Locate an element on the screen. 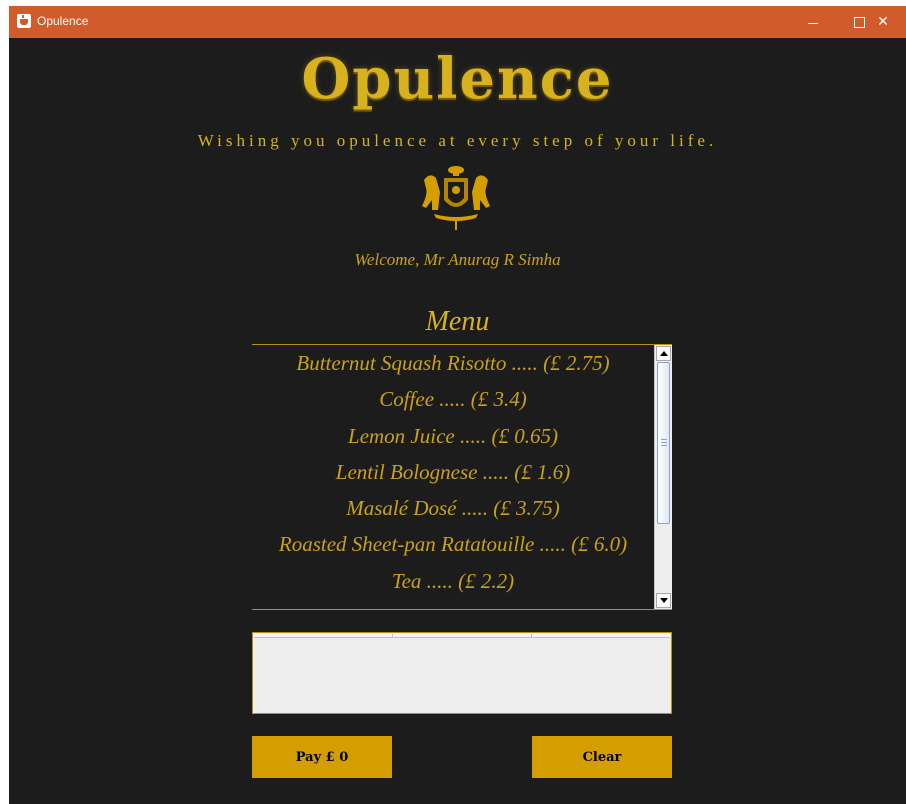  arrow-up-icon is located at coordinates (663, 353).